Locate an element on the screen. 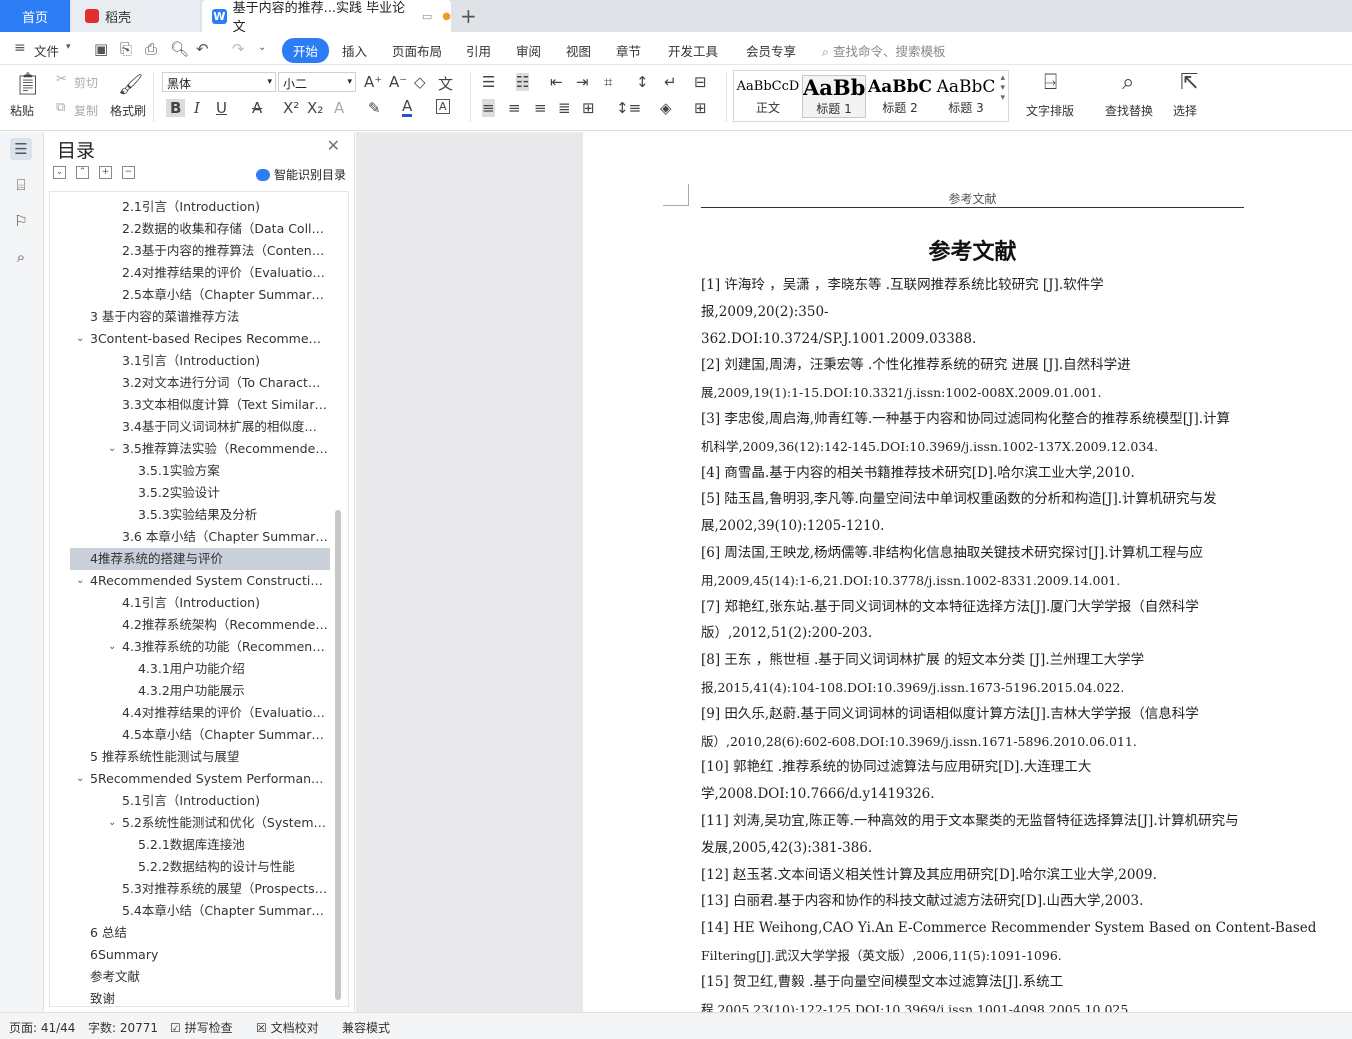 This screenshot has height=1039, width=1352. command-search: ⌕ 查找命令、搜索模板 is located at coordinates (884, 50).